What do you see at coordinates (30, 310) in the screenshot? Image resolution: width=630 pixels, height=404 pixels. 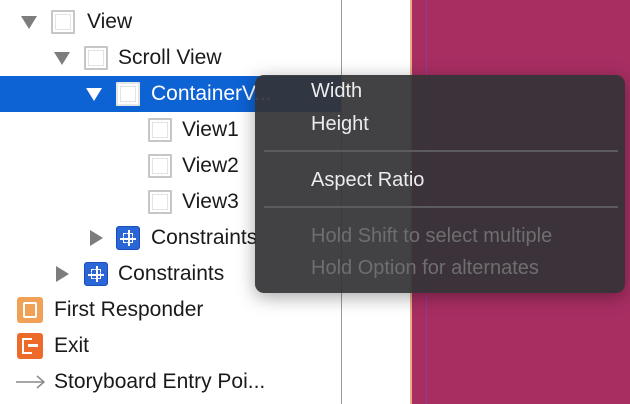 I see `first-responder-icon` at bounding box center [30, 310].